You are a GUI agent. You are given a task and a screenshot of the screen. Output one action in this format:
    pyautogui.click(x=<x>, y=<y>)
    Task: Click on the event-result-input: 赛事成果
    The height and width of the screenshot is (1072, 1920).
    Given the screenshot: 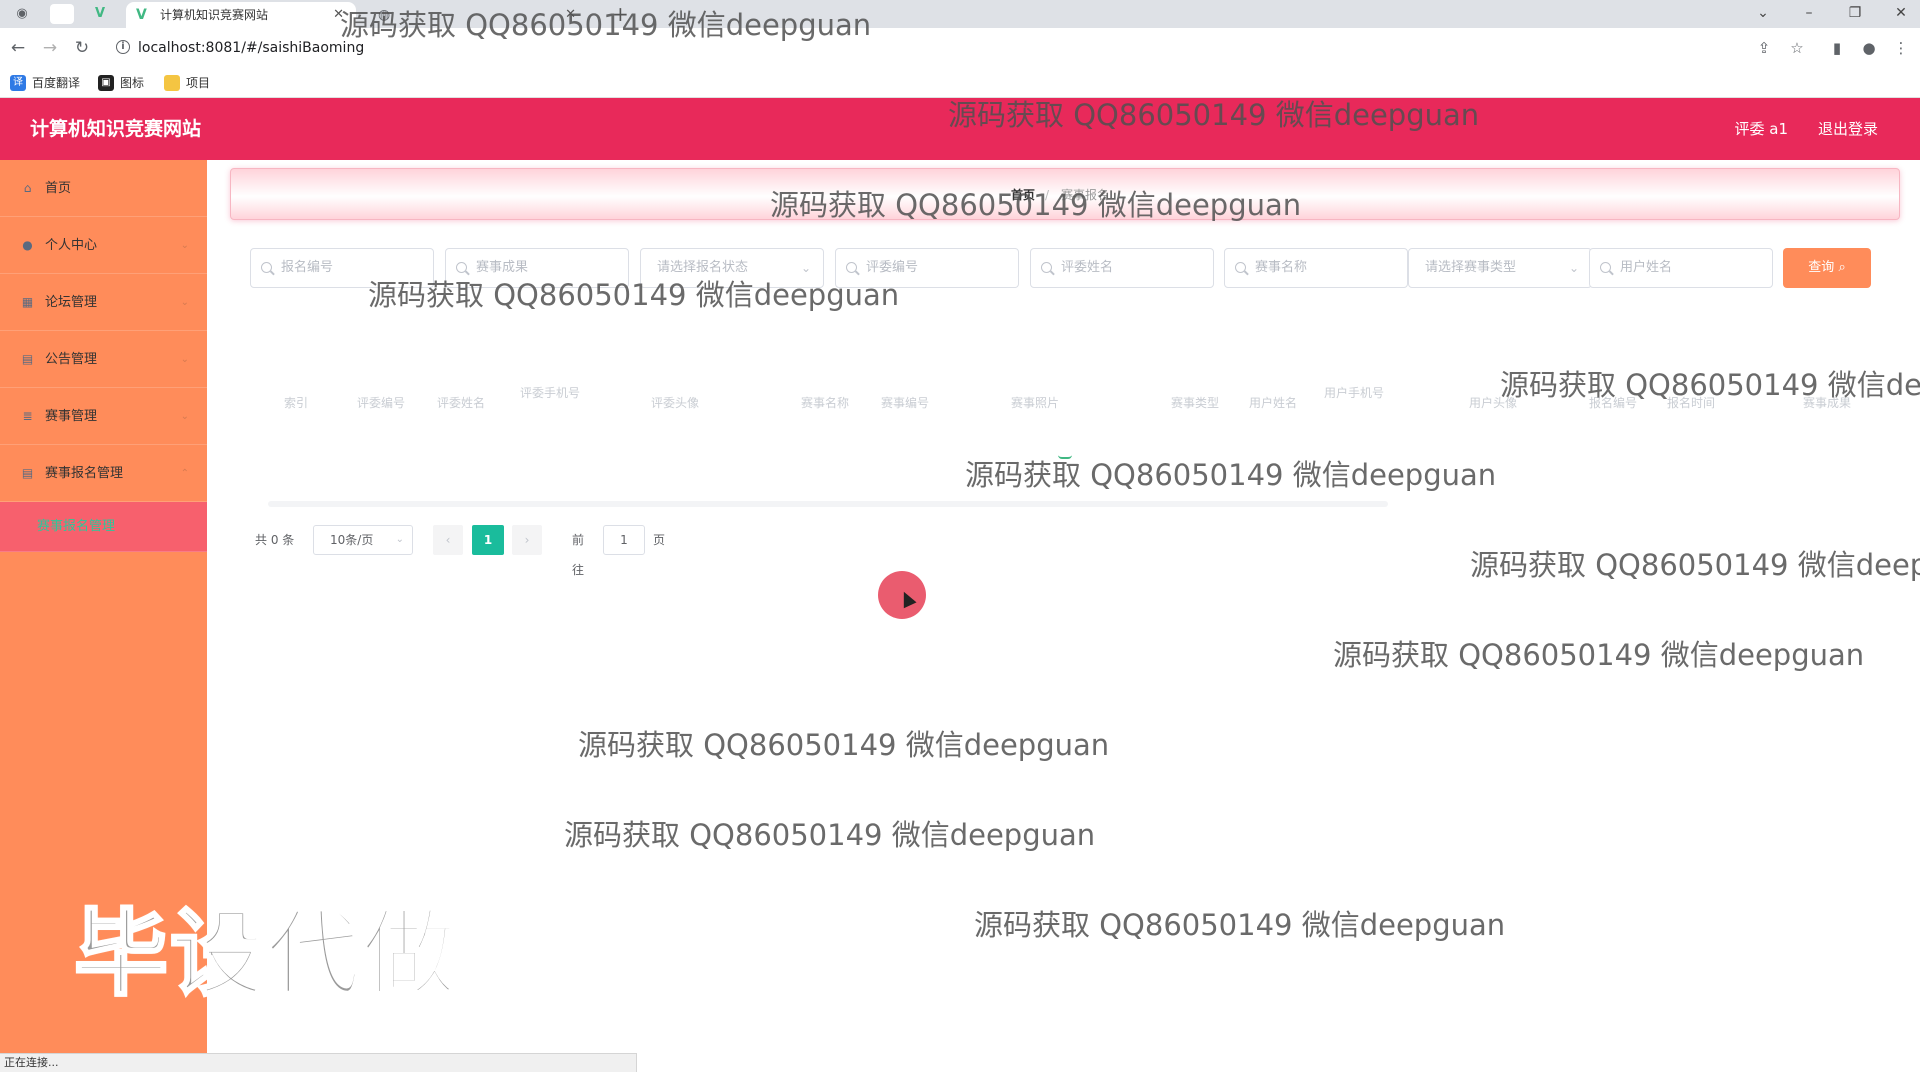 What is the action you would take?
    pyautogui.click(x=537, y=268)
    